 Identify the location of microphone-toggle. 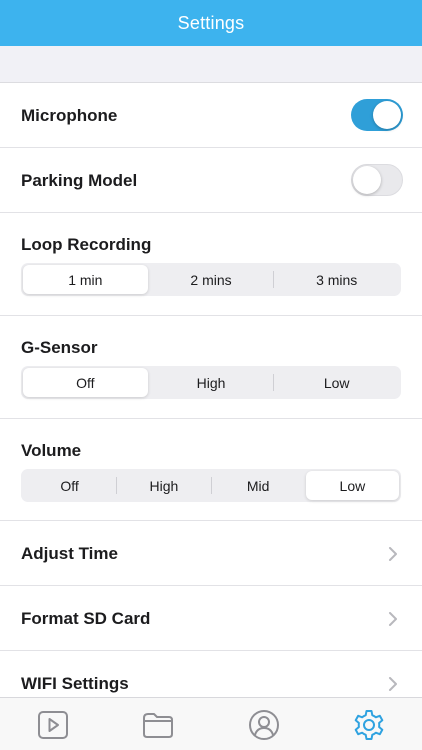
(377, 115).